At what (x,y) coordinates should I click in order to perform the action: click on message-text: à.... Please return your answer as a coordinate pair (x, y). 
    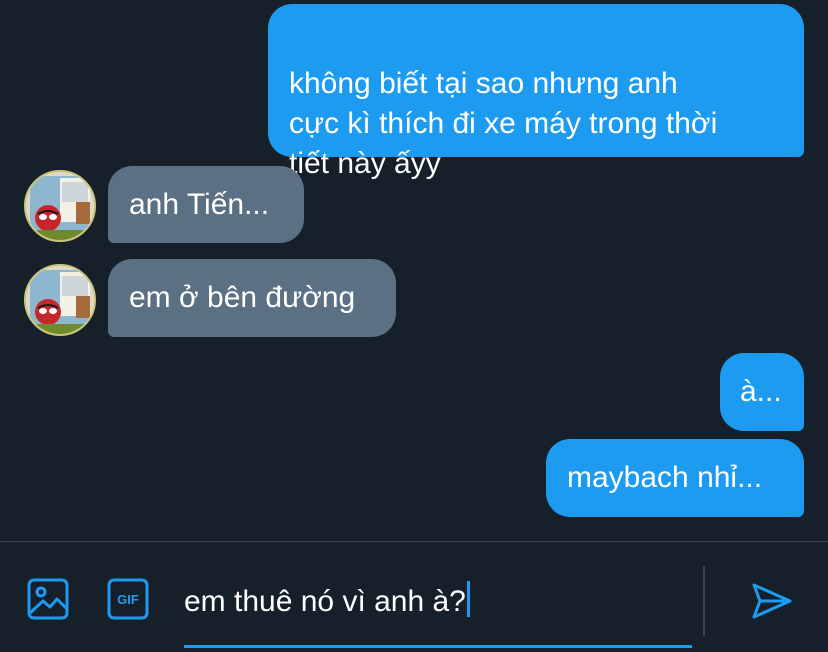
    Looking at the image, I should click on (761, 391).